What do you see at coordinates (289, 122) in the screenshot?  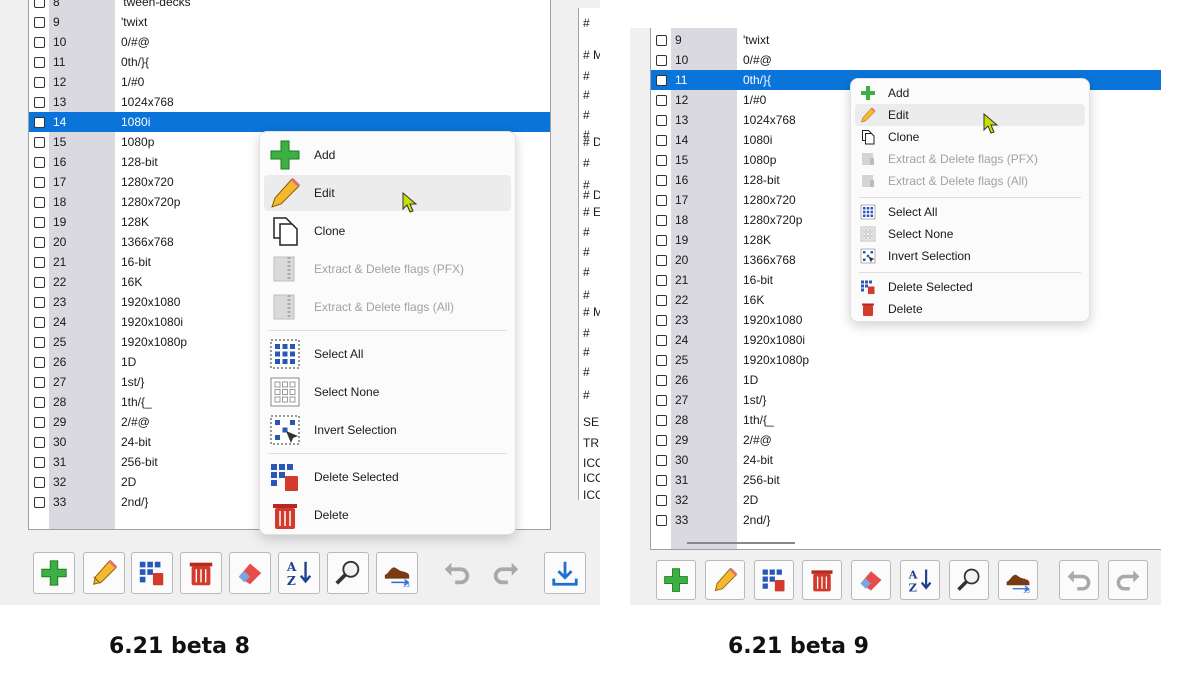 I see `list-item: 14 1080i` at bounding box center [289, 122].